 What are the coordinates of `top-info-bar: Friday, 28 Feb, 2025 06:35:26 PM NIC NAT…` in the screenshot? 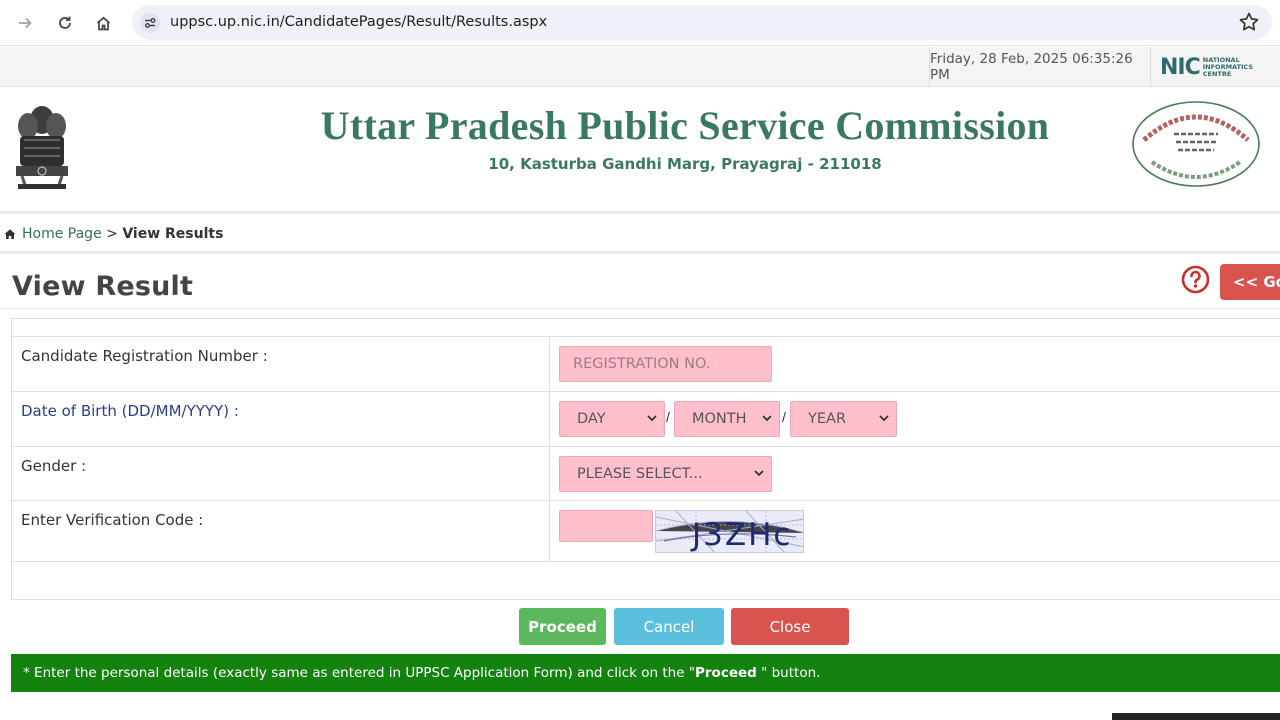 It's located at (640, 67).